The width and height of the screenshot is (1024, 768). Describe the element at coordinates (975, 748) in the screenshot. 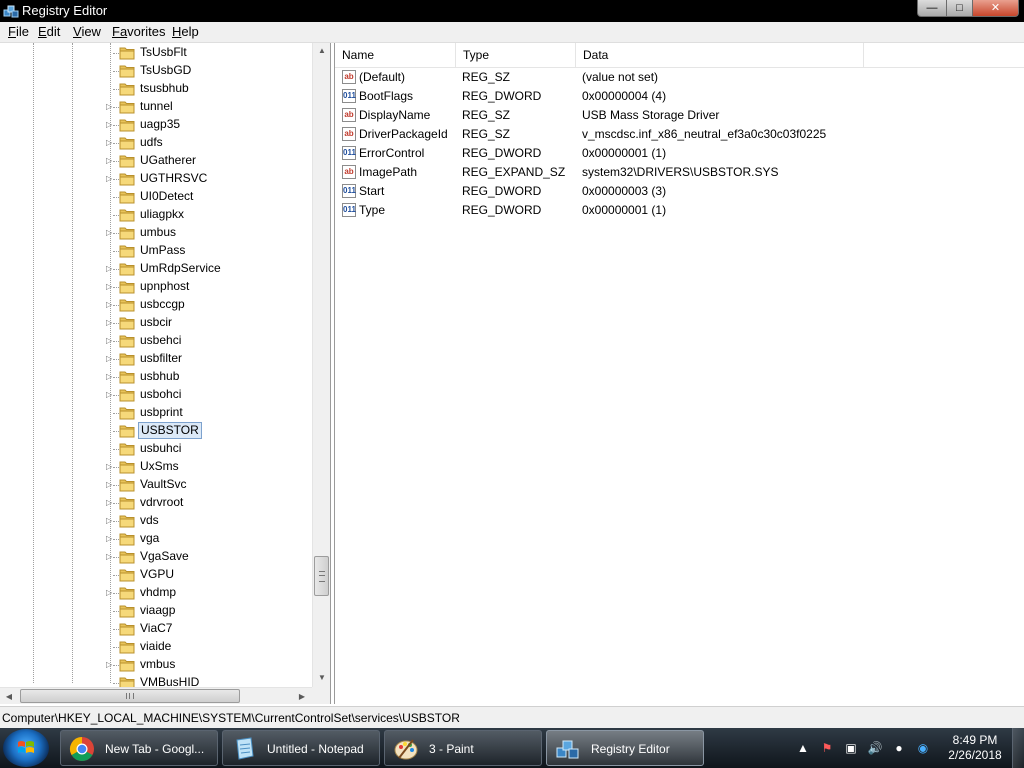

I see `clock: 8:49 PM 2/26/2018` at that location.